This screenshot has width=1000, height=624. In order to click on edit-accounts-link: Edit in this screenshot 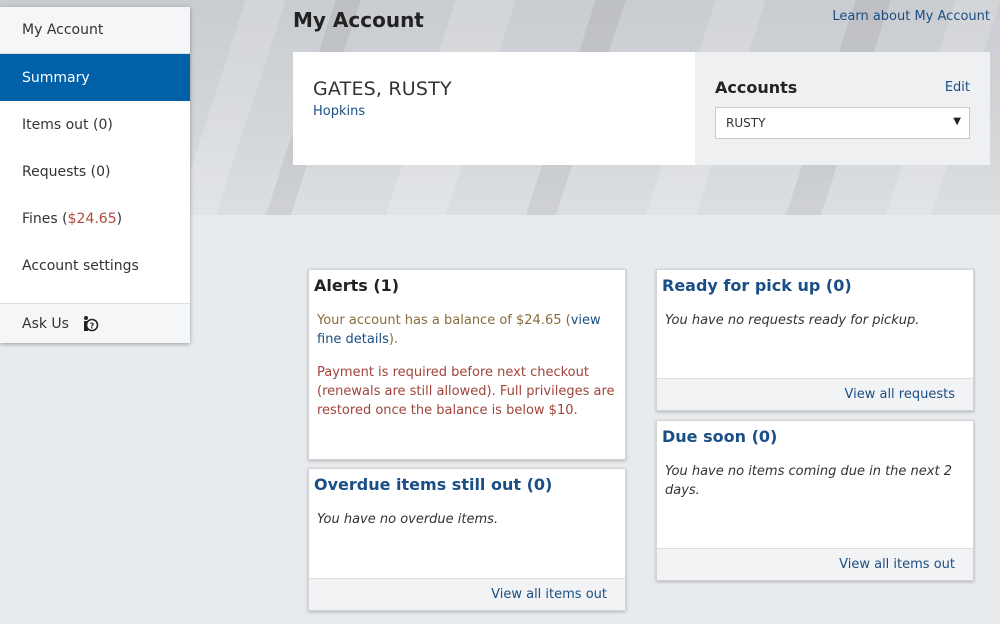, I will do `click(957, 87)`.